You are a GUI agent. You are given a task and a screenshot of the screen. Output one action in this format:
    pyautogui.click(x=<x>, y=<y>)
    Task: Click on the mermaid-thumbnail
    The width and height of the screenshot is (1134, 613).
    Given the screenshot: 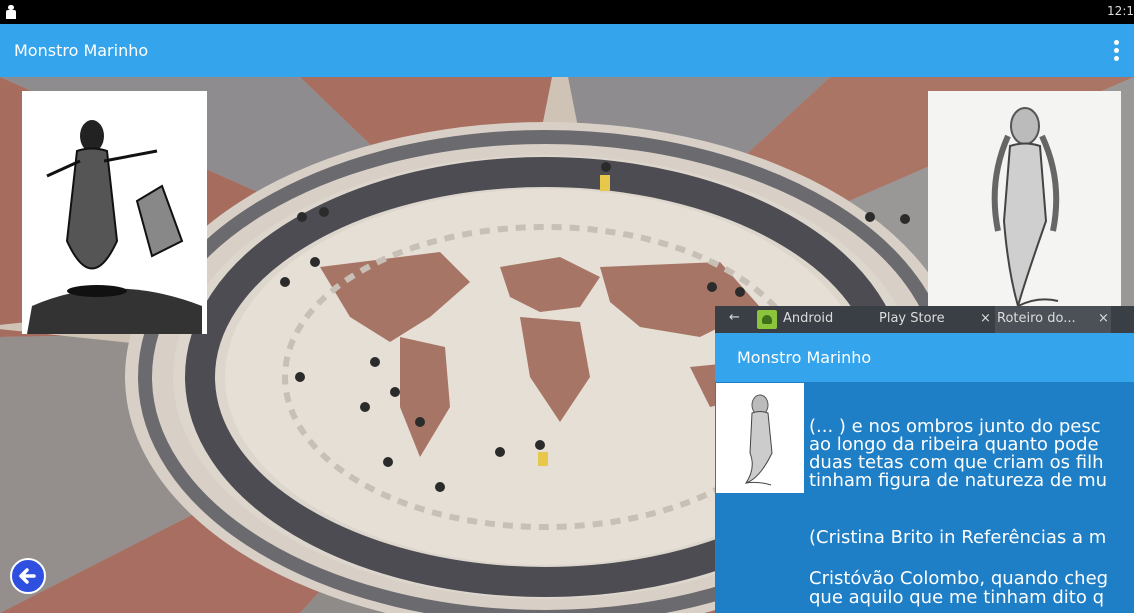 What is the action you would take?
    pyautogui.click(x=760, y=438)
    